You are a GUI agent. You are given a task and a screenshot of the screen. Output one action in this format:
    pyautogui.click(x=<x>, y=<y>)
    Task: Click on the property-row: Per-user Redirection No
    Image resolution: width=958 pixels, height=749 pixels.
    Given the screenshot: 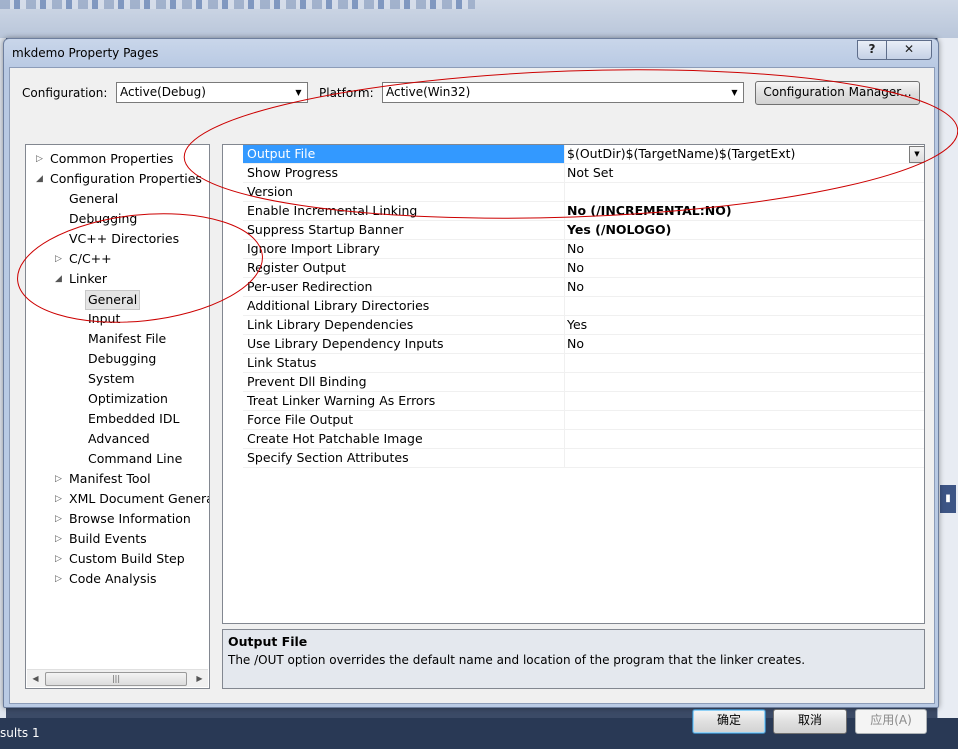 What is the action you would take?
    pyautogui.click(x=573, y=287)
    